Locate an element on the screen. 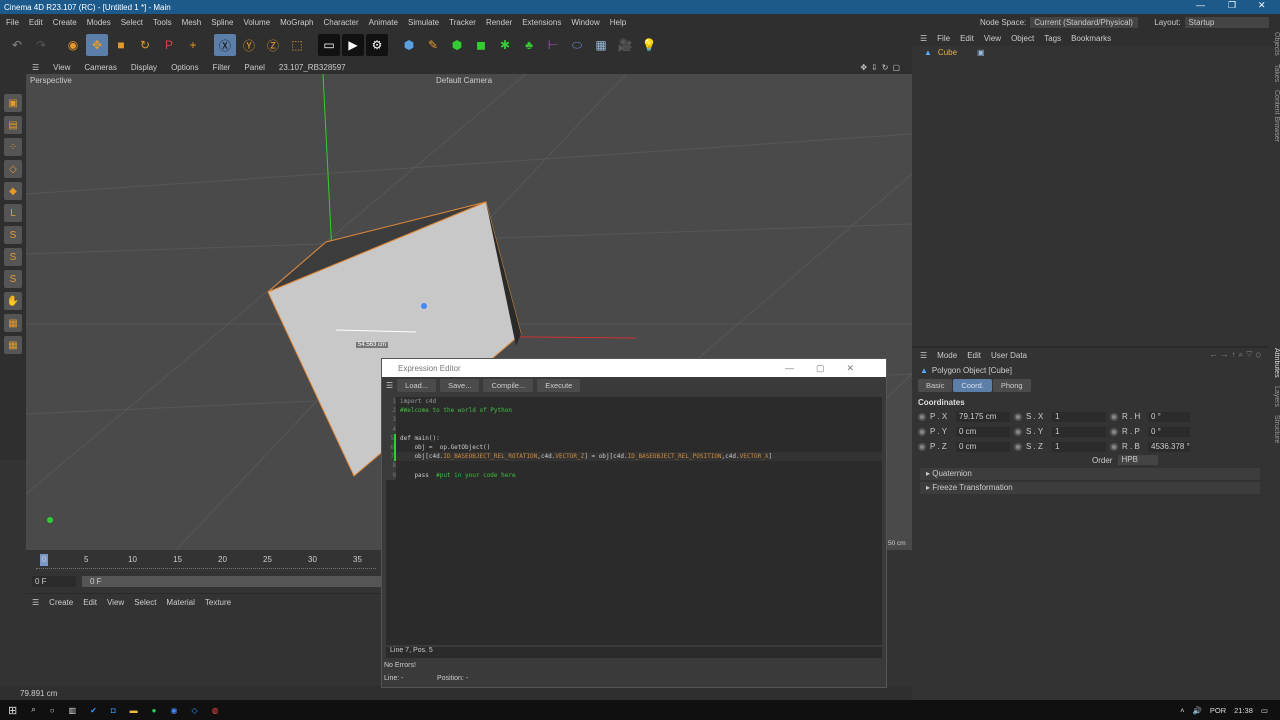 Image resolution: width=1280 pixels, height=720 pixels. outlook-icon: ◘ is located at coordinates (113, 710).